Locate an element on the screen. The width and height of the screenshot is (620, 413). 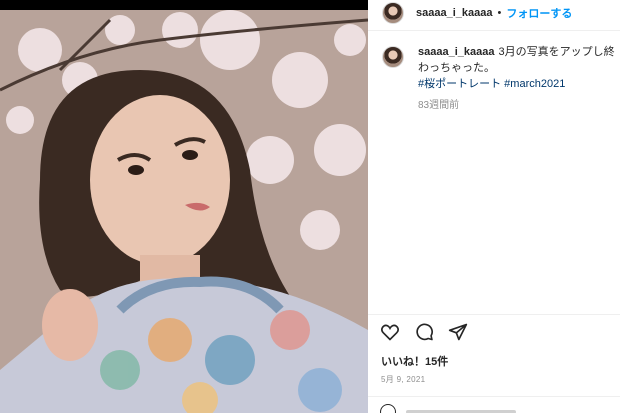
follow-button: フォローする is located at coordinates (539, 13).